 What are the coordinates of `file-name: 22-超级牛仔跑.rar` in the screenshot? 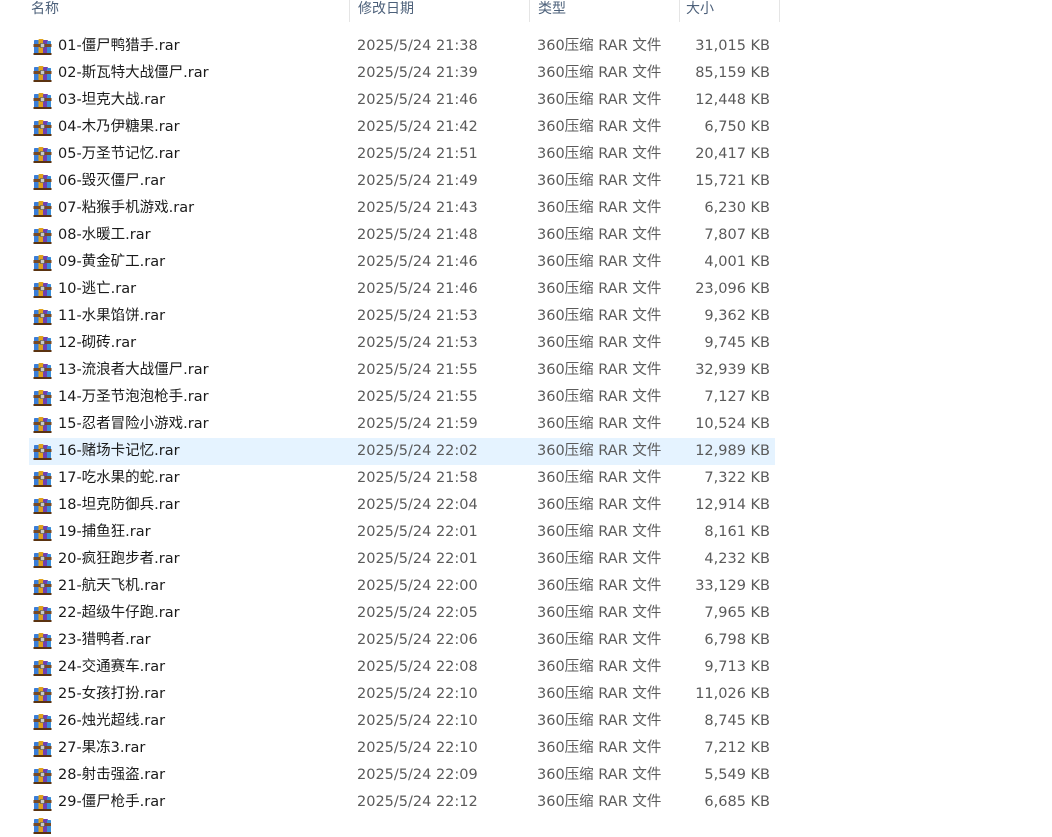 It's located at (119, 613).